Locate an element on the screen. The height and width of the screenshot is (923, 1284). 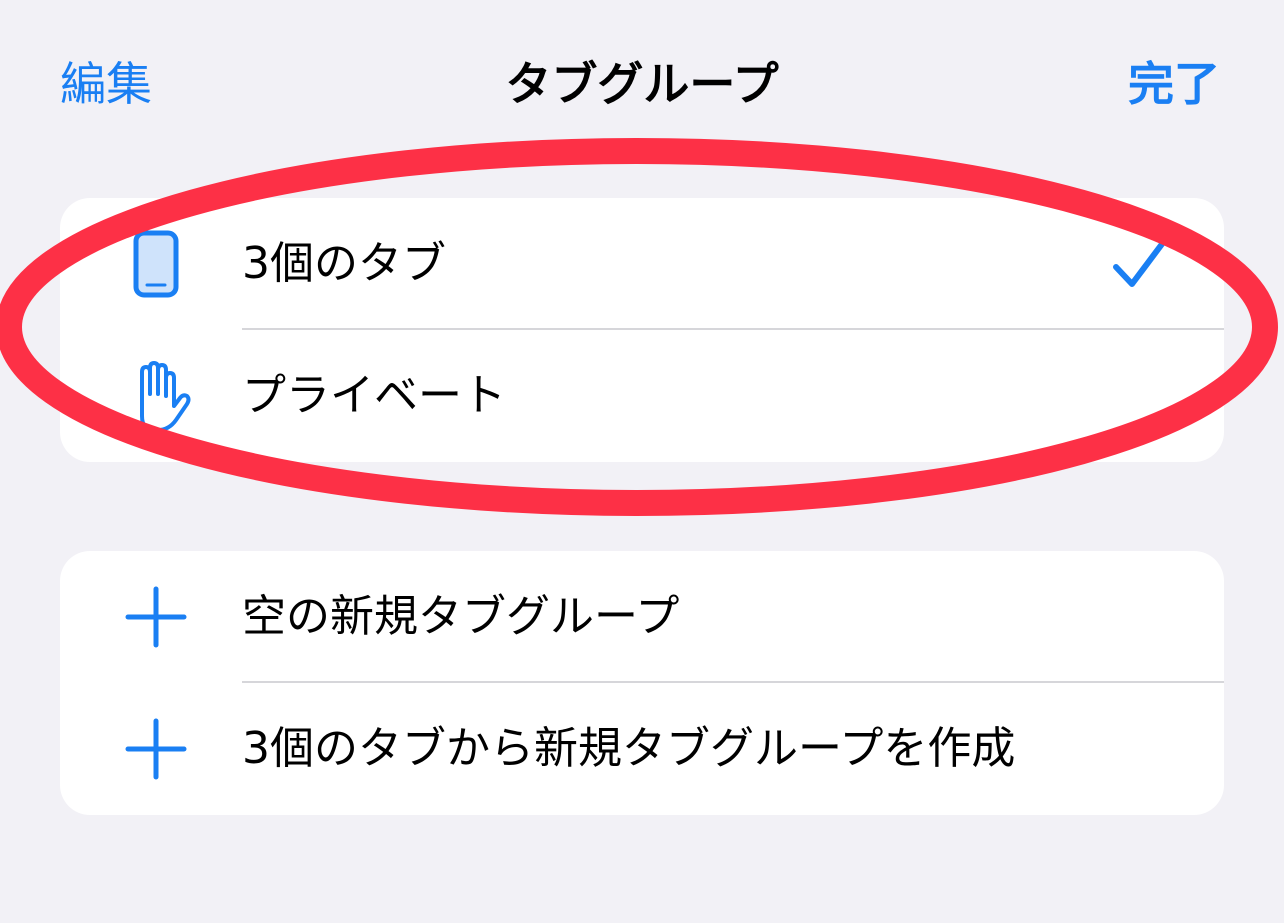
tab-group-label: 3個のタブ is located at coordinates (344, 263).